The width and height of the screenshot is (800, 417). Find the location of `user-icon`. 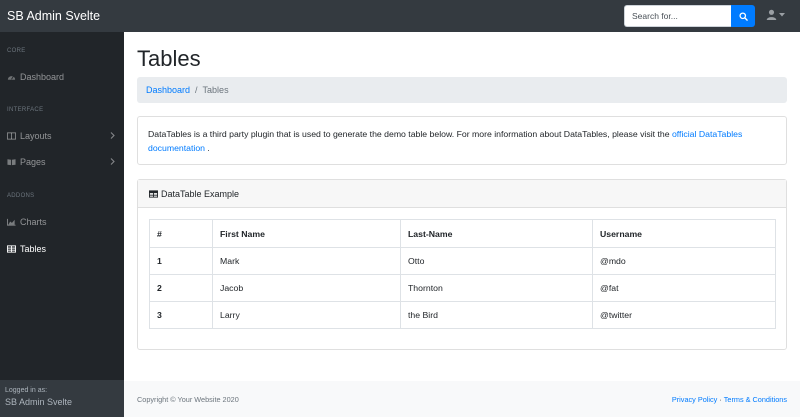

user-icon is located at coordinates (771, 14).